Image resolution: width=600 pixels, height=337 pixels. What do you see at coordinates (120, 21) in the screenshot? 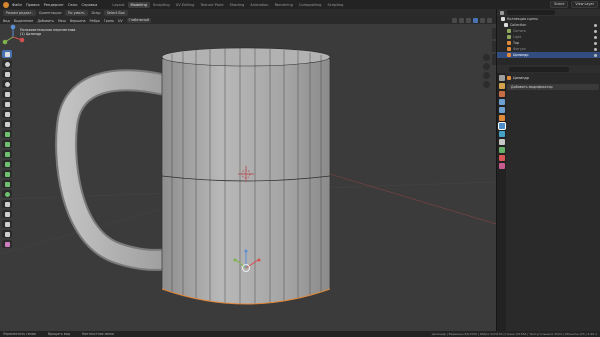
I see `menu-uv: UV` at bounding box center [120, 21].